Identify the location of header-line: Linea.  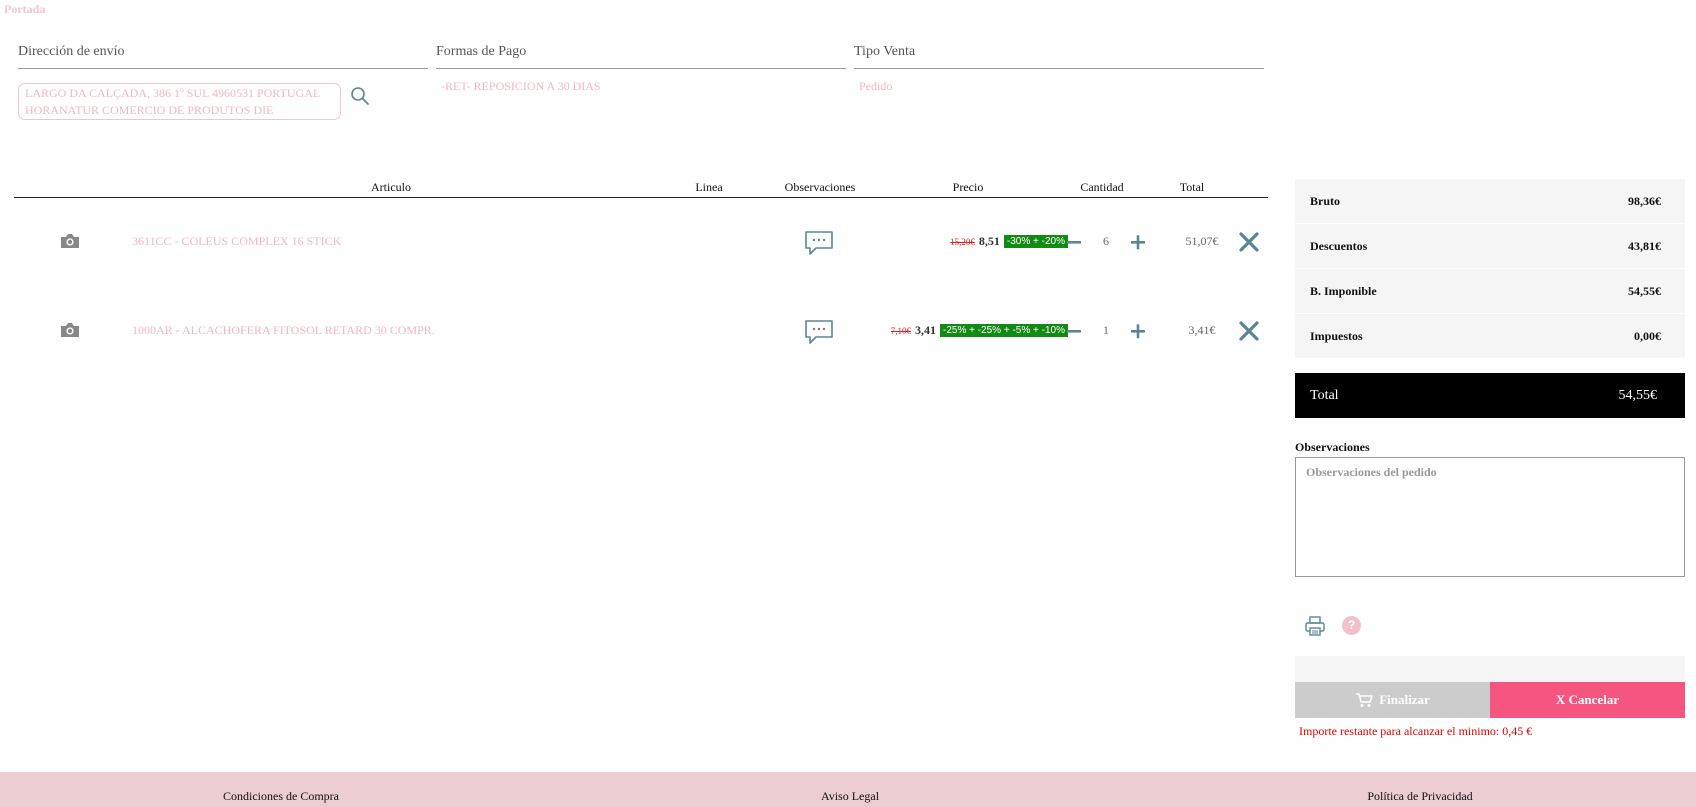
(709, 187).